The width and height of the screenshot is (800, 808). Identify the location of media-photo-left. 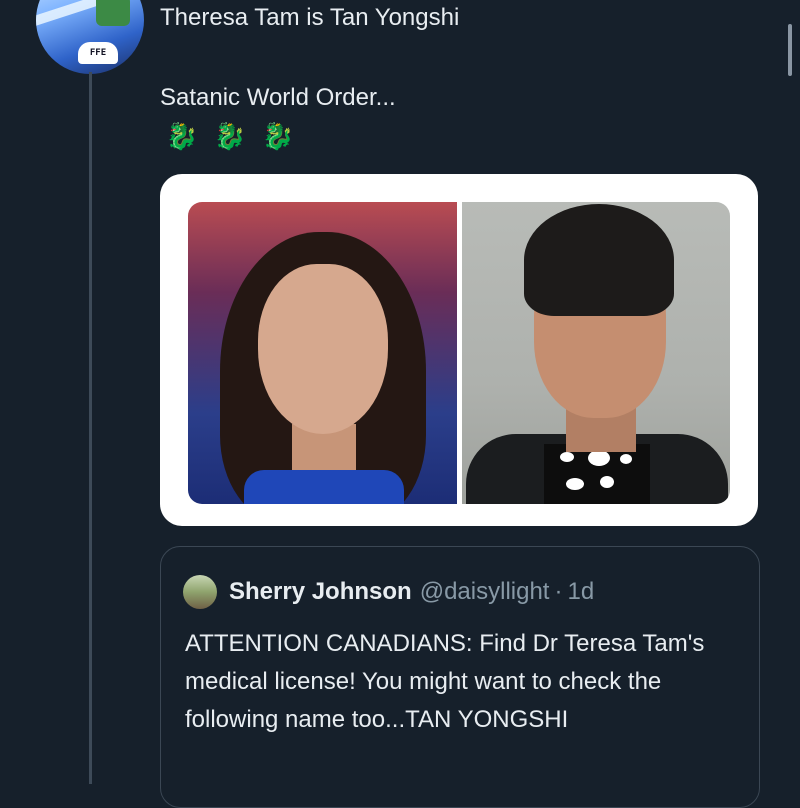
(322, 353).